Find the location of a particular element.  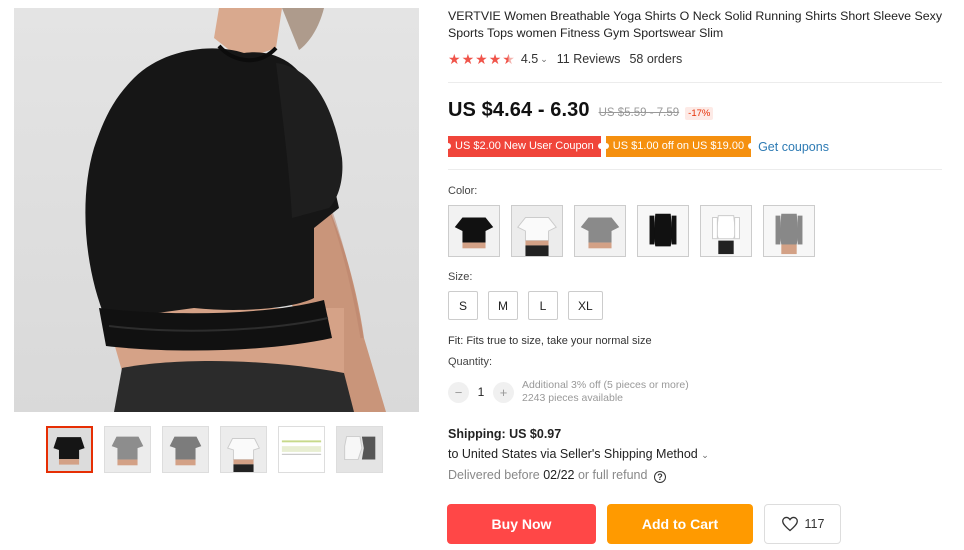

discount-badge: -17% is located at coordinates (699, 113).